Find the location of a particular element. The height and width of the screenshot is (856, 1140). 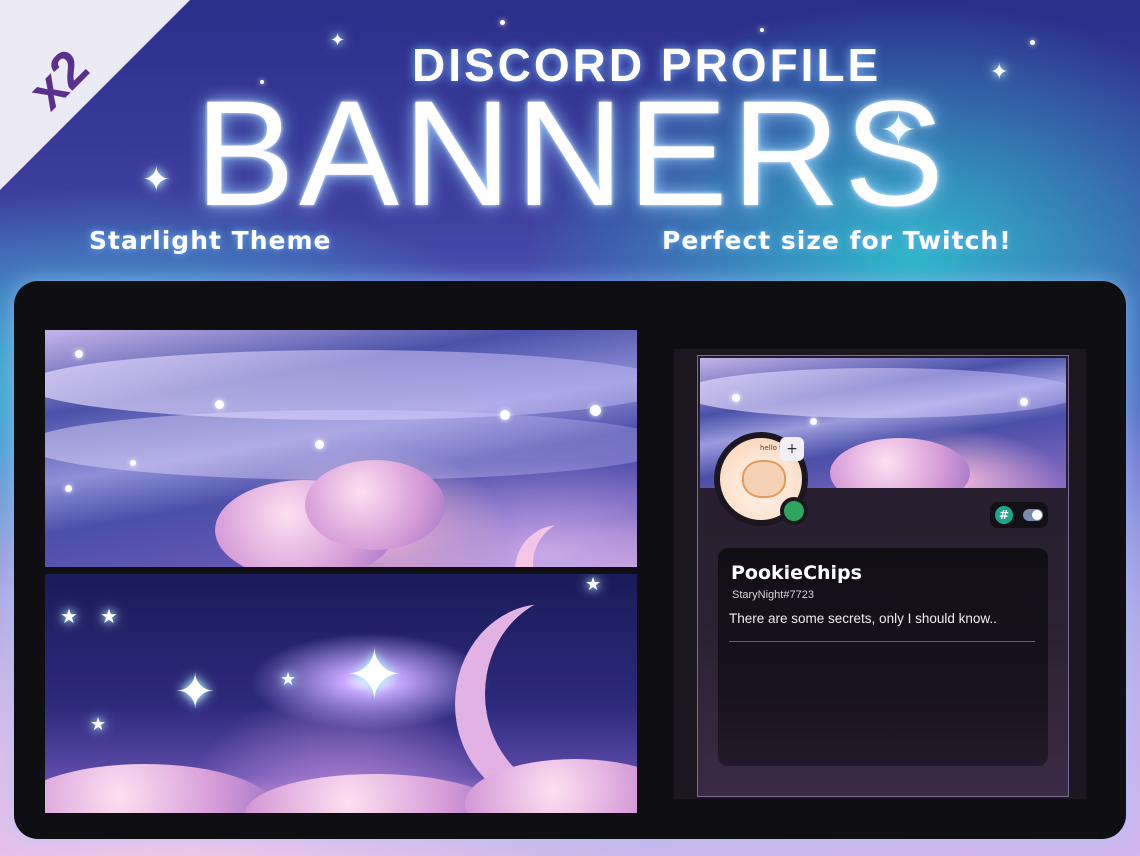

banner-preview-top is located at coordinates (341, 448).